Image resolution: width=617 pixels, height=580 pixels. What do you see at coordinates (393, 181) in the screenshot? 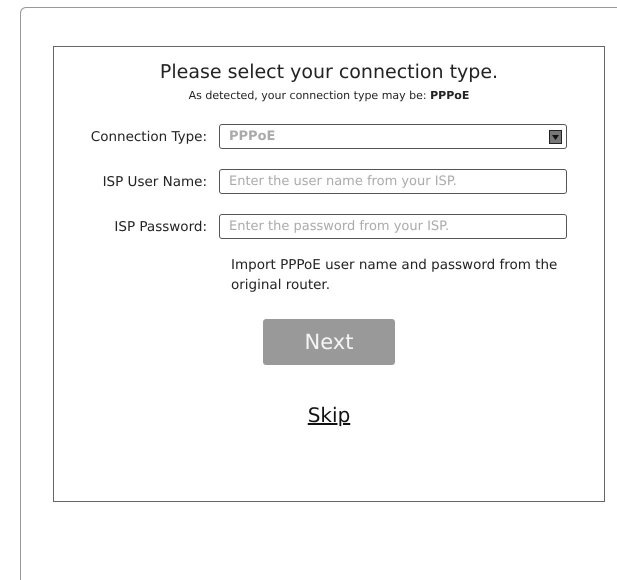
I see `text-input-field: Enter the user name from your ISP.` at bounding box center [393, 181].